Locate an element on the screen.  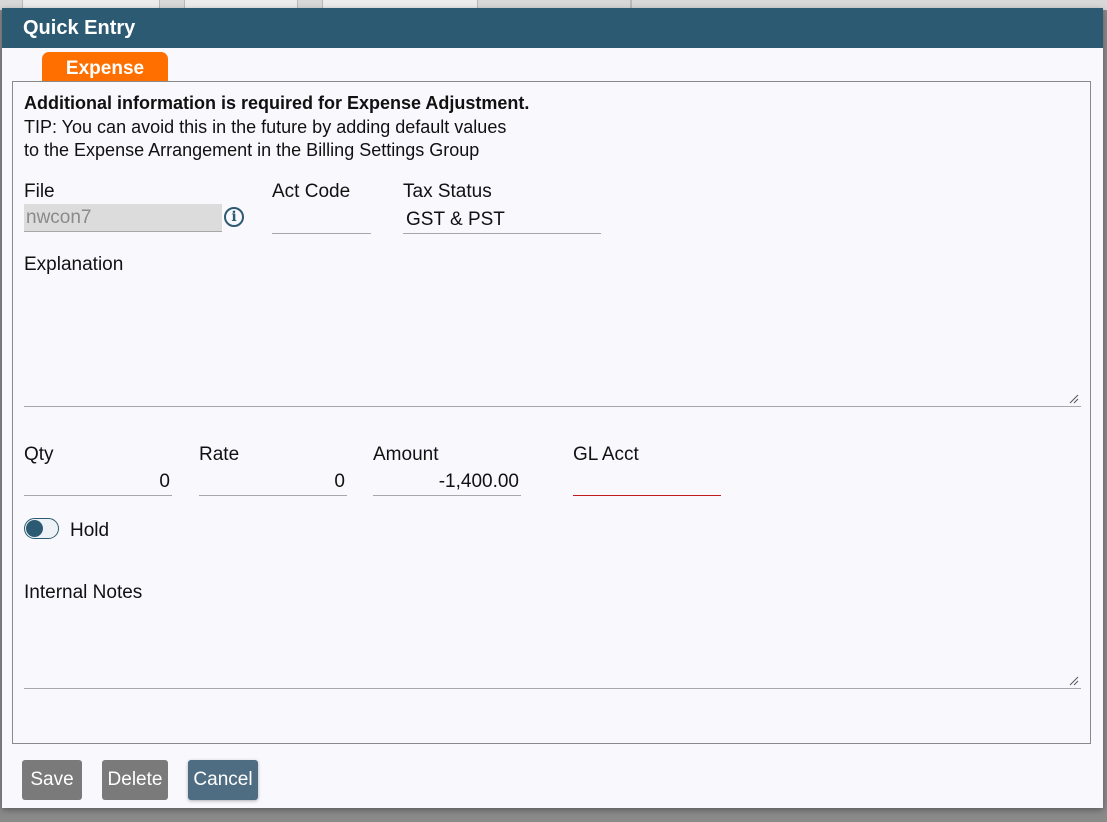
rate-label: Rate is located at coordinates (219, 454).